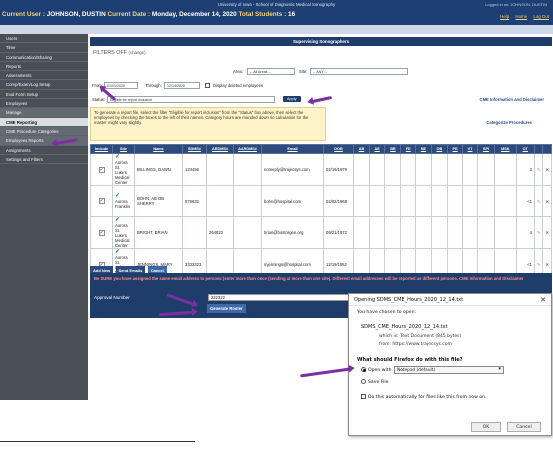  Describe the element at coordinates (44, 67) in the screenshot. I see `sidebar-item-reports: Reports` at that location.